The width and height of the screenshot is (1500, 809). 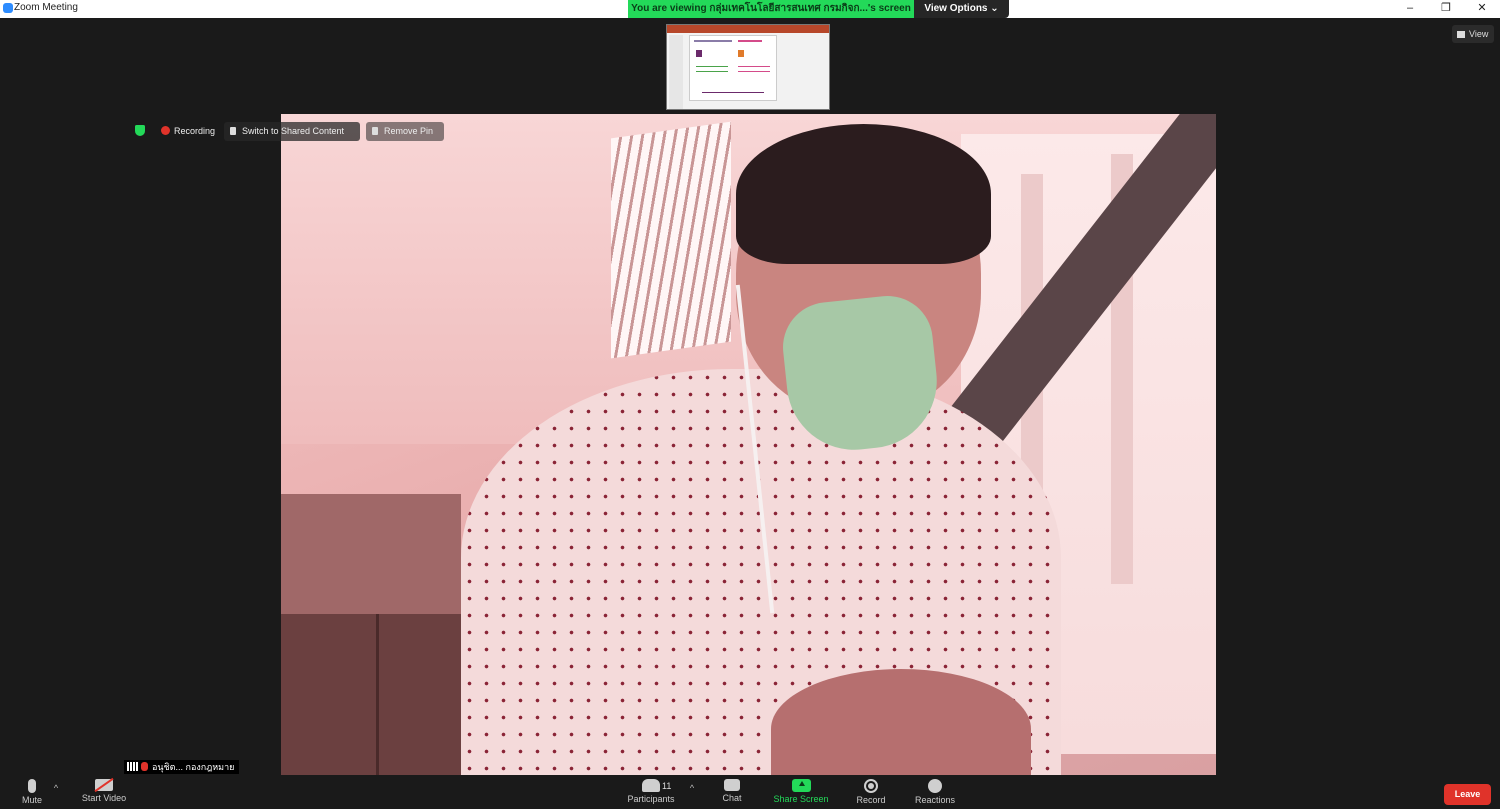 I want to click on share-screen-button: Share Screen, so click(x=801, y=794).